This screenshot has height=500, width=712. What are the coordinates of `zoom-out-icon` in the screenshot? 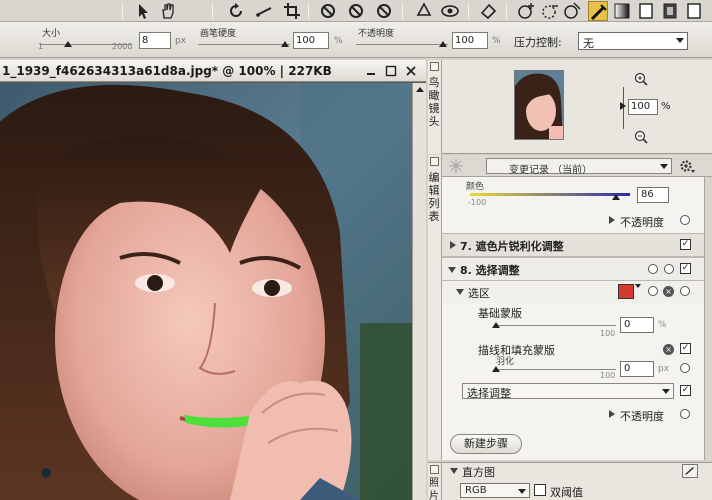 It's located at (641, 137).